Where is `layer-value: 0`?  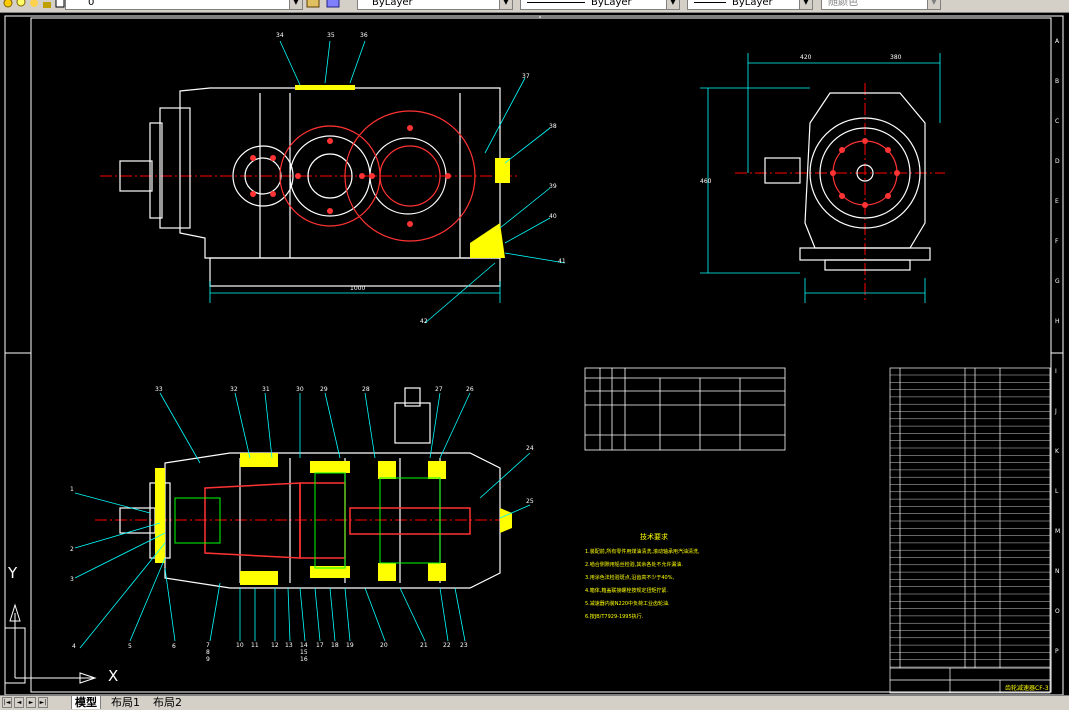 layer-value: 0 is located at coordinates (91, 4).